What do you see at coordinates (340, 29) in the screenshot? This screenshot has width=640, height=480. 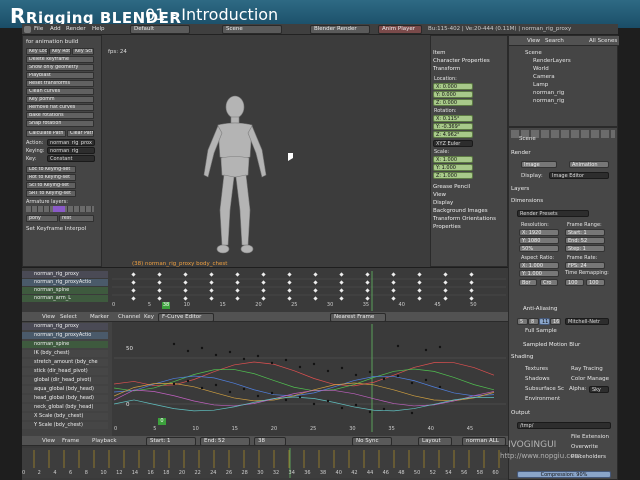 I see `render-engine-selector: Blender Render` at bounding box center [340, 29].